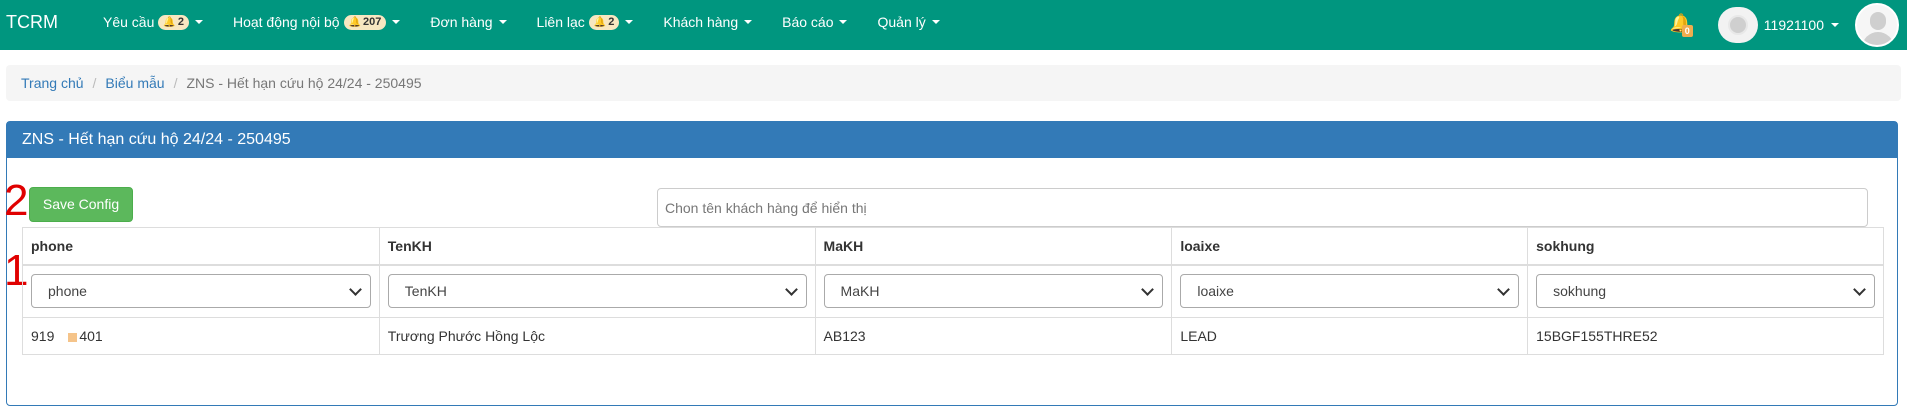  What do you see at coordinates (1350, 336) in the screenshot?
I see `cell-loaixe: LEAD` at bounding box center [1350, 336].